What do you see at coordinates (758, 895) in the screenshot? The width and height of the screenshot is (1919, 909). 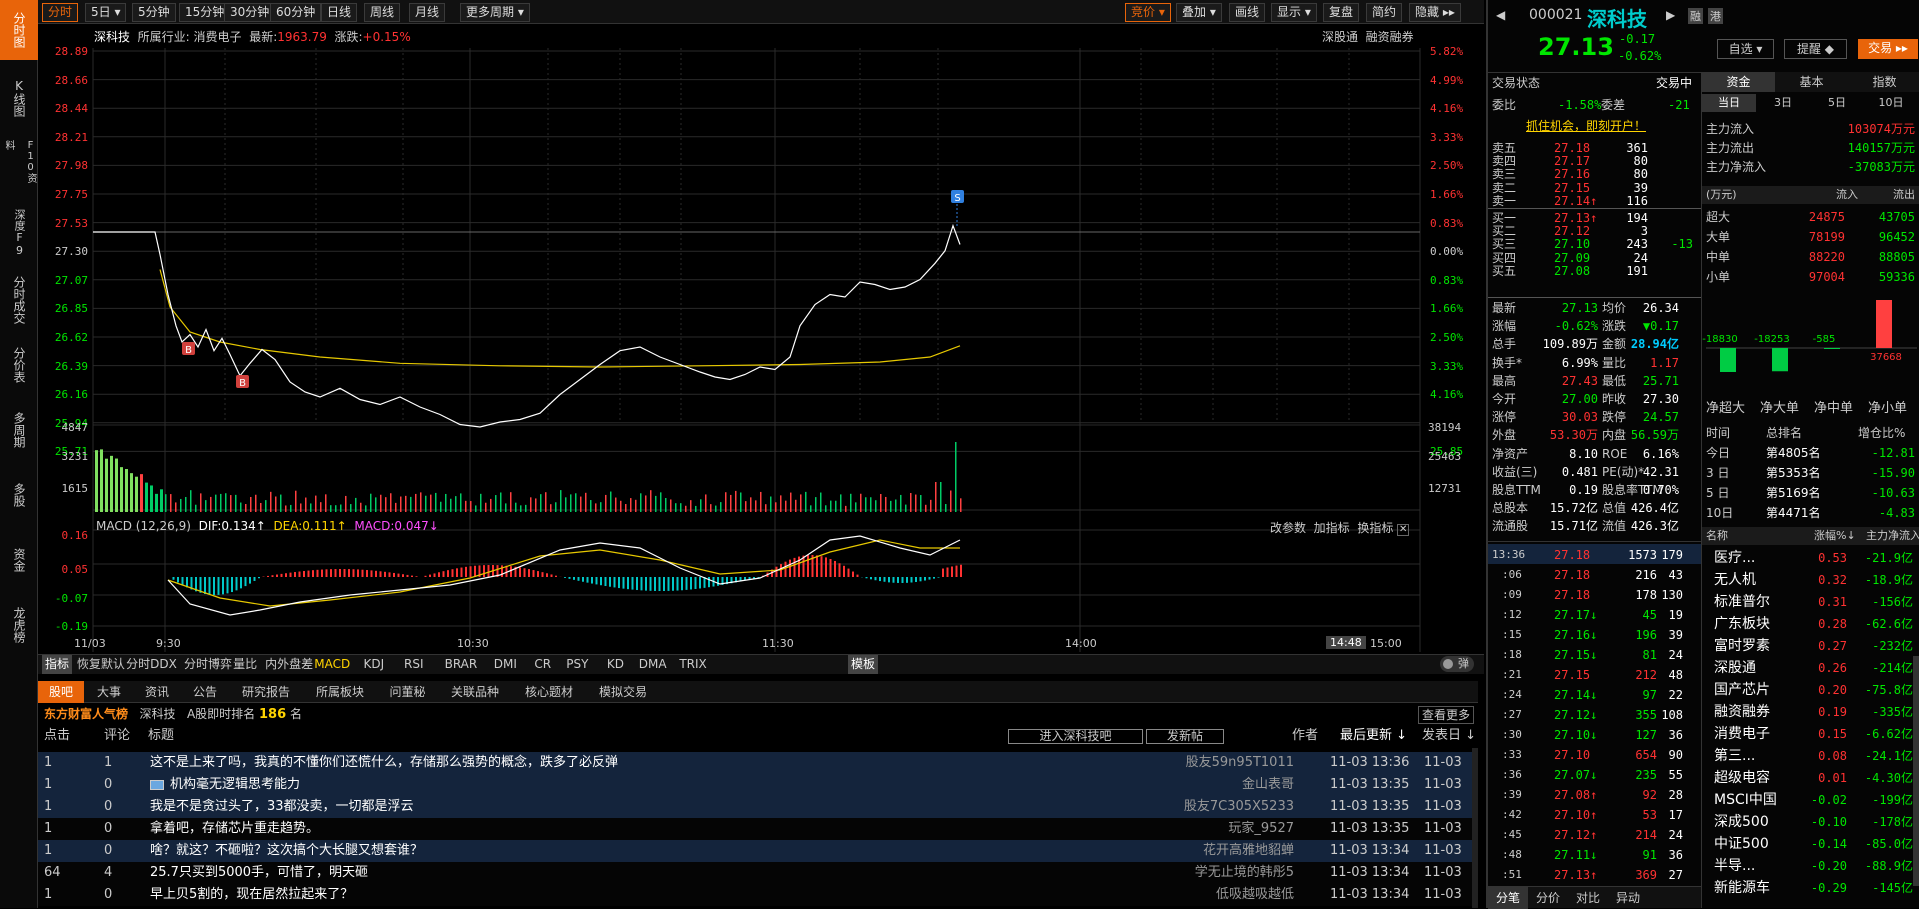 I see `forum-post-row: 10早上贝5割的，现在居然拉起来了？低吸越吸越低11-03 13:3411-03` at bounding box center [758, 895].